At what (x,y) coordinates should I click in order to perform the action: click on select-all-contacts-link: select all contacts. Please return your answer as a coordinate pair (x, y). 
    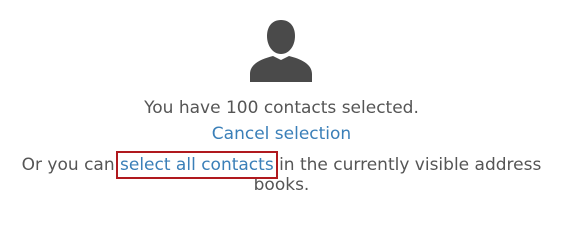
    Looking at the image, I should click on (197, 165).